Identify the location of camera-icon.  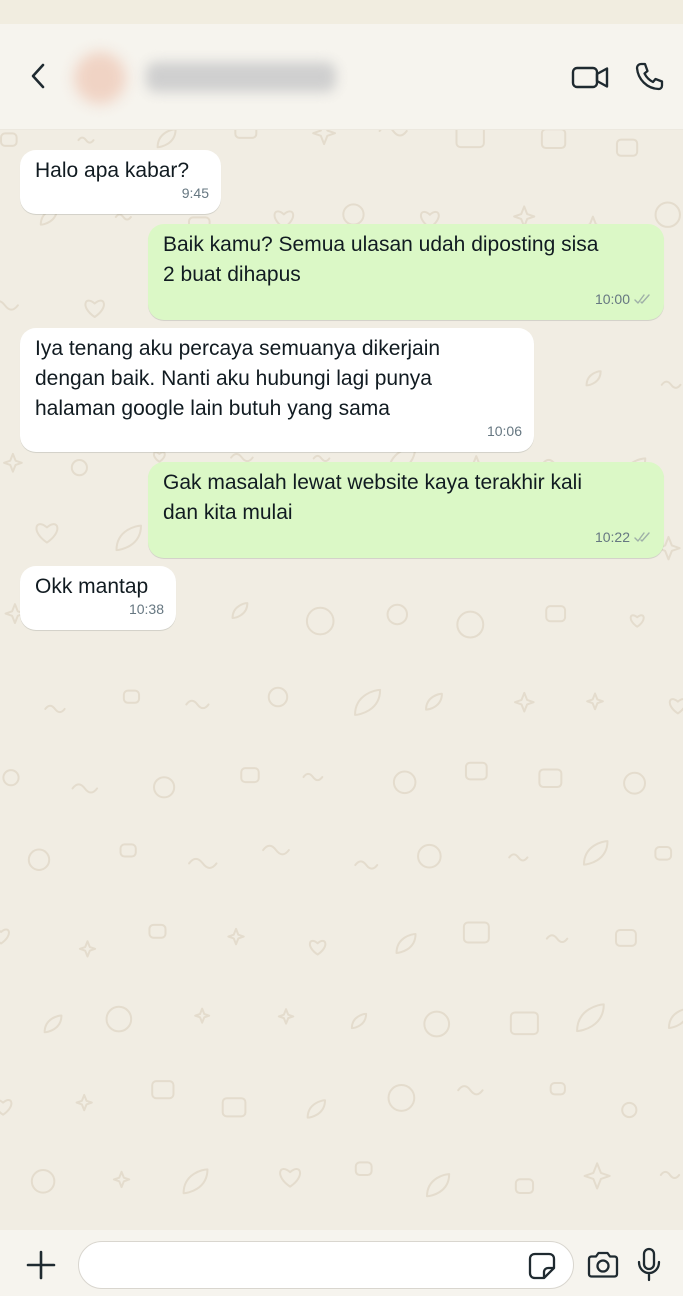
(603, 1264).